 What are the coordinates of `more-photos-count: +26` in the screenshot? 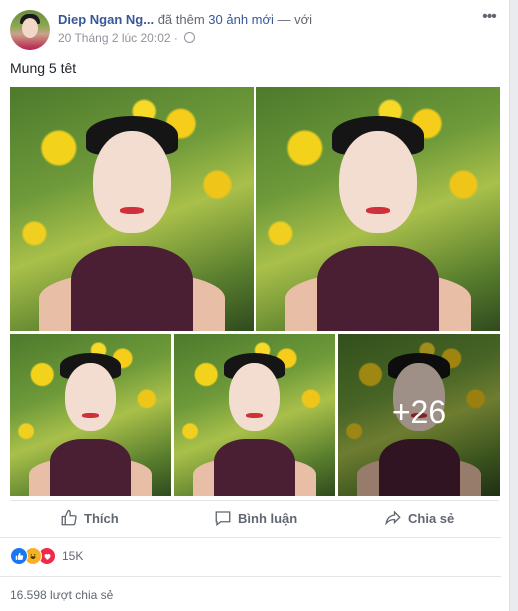 It's located at (419, 412).